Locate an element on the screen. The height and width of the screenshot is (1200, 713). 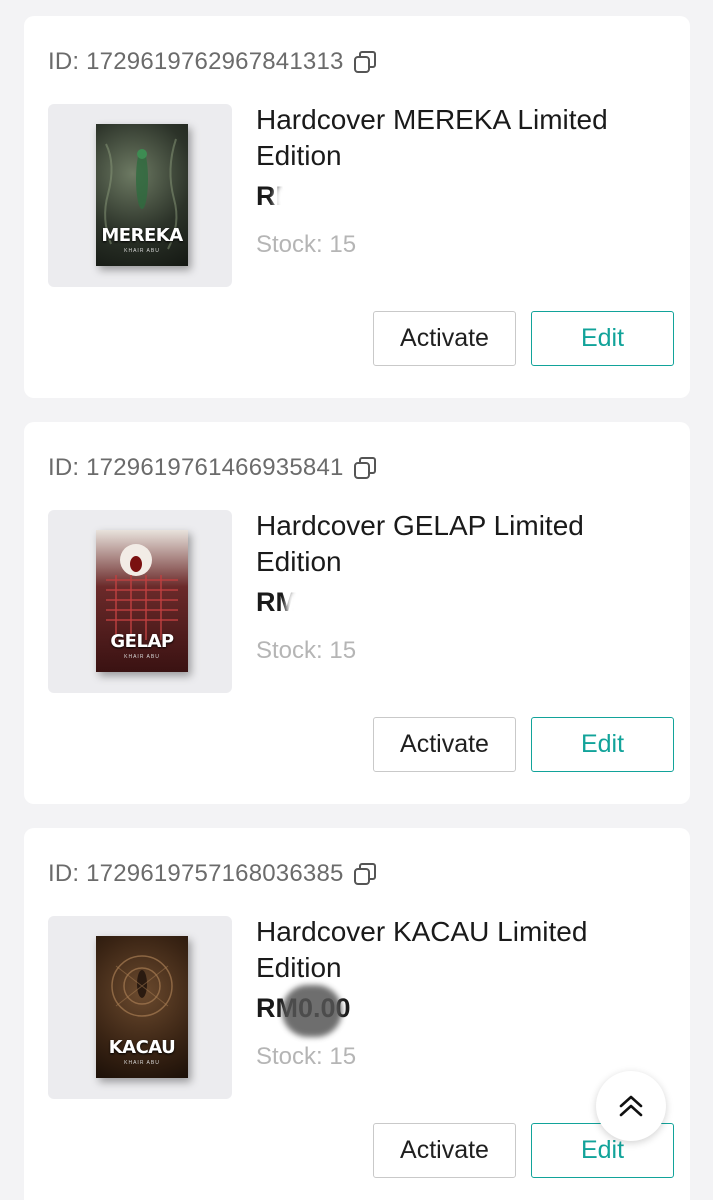
product-id: ID: 1729619757168036385 is located at coordinates (213, 874).